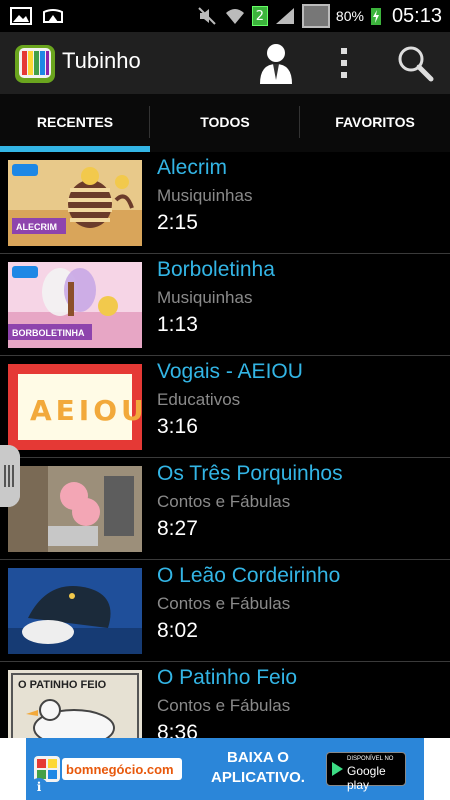  Describe the element at coordinates (375, 123) in the screenshot. I see `tab-favoritos: FAVORITOS` at that location.